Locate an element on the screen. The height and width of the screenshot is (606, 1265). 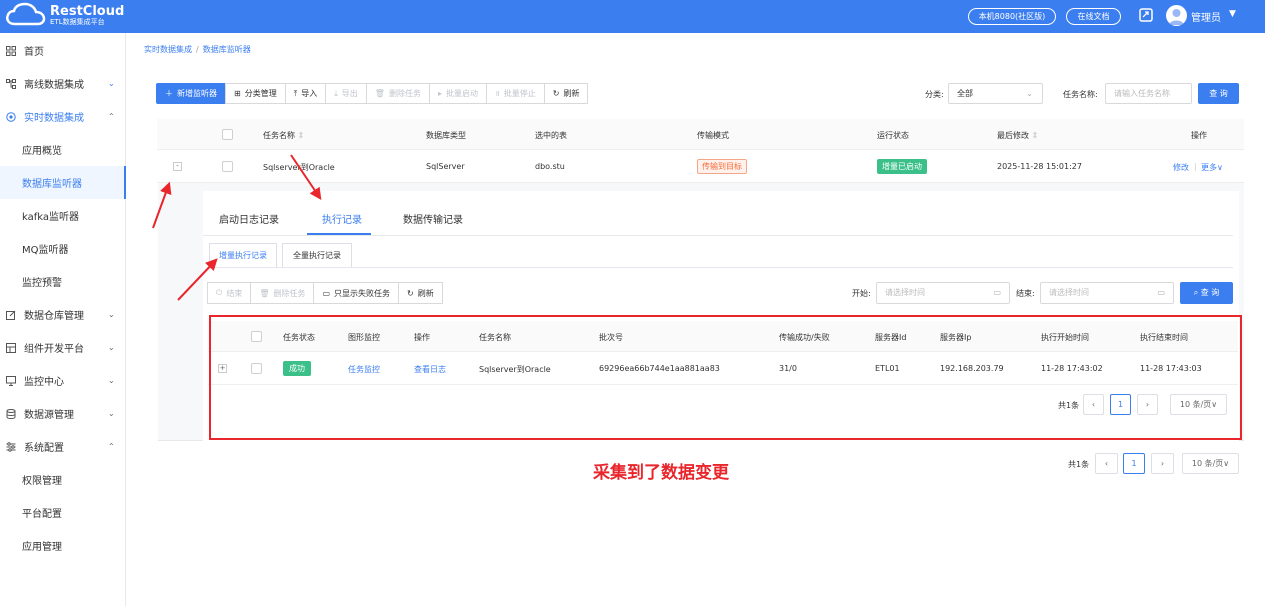
annotation-arrows is located at coordinates (237, 227).